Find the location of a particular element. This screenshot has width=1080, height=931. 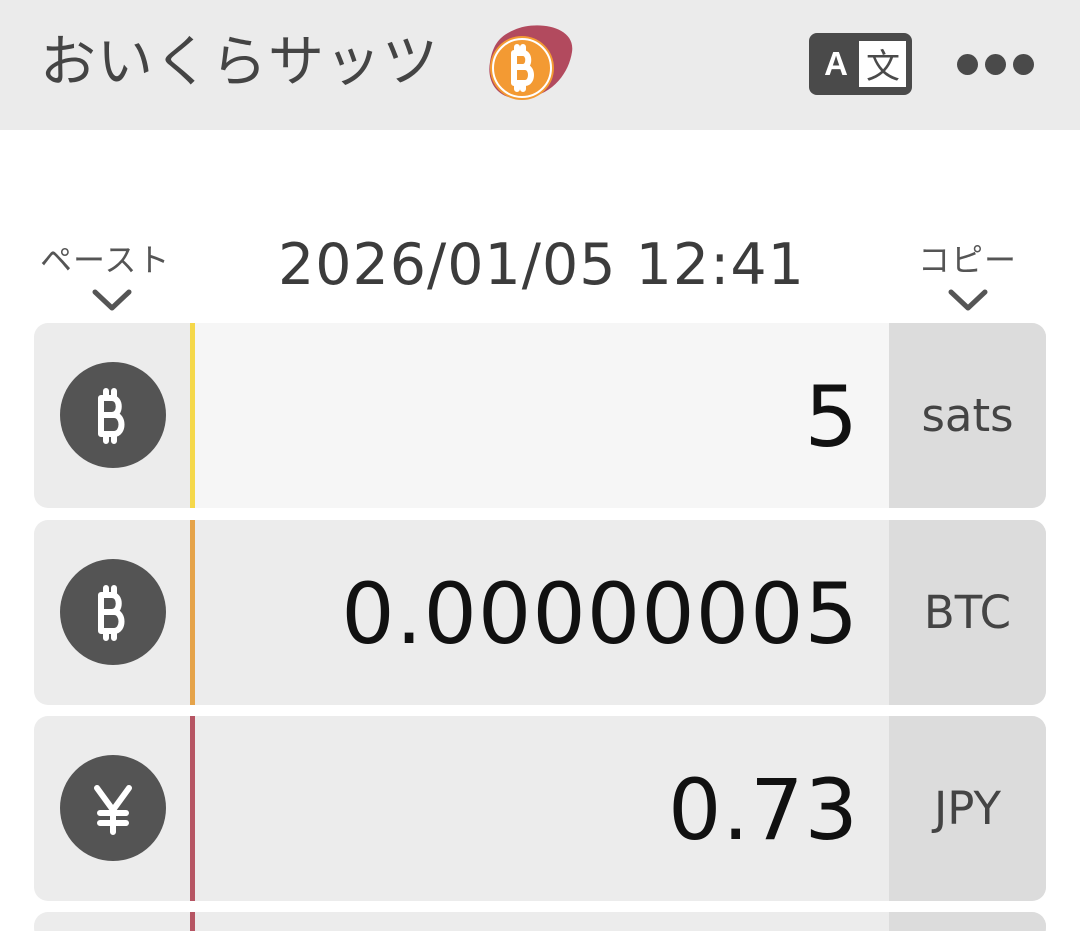

unit-jpy: JPY is located at coordinates (967, 808).